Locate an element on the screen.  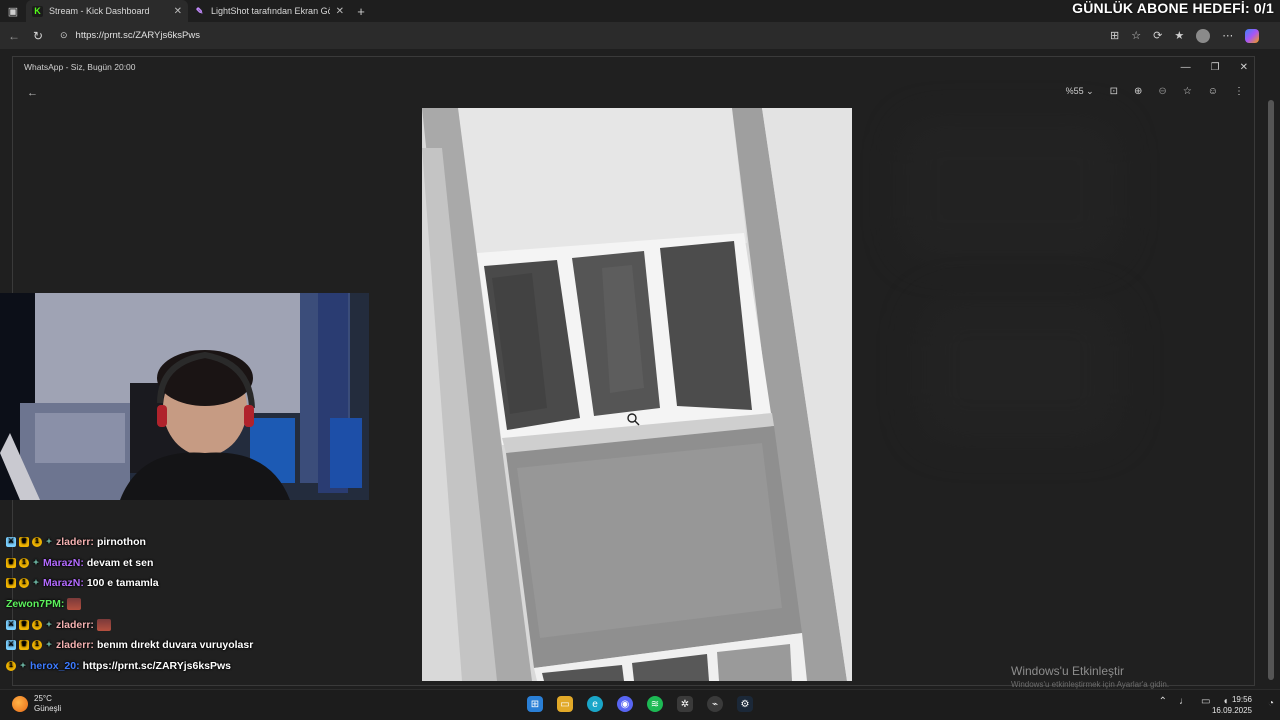
chat-message: Zewon7PM: is located at coordinates (206, 604).